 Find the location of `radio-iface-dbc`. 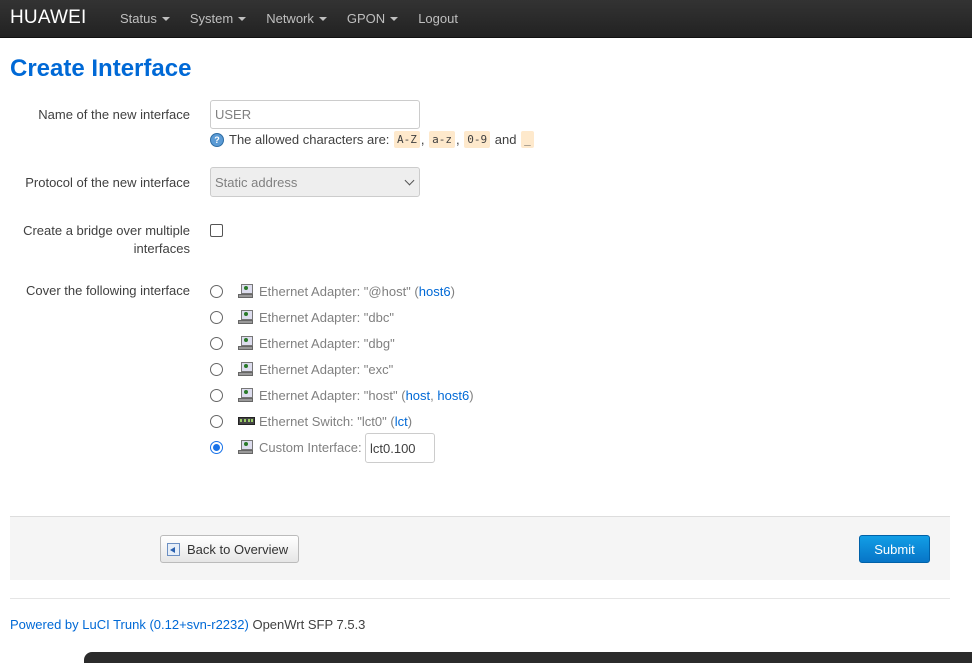

radio-iface-dbc is located at coordinates (216, 317).